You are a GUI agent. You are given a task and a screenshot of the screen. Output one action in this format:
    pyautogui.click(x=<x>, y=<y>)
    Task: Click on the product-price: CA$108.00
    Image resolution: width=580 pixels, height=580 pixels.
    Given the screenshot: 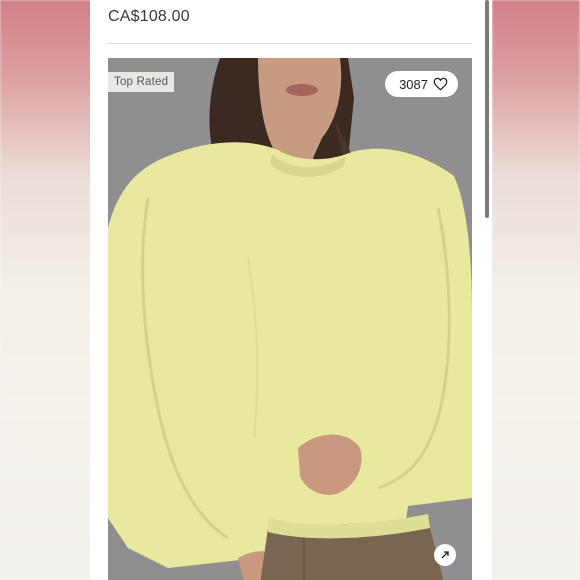 What is the action you would take?
    pyautogui.click(x=149, y=16)
    